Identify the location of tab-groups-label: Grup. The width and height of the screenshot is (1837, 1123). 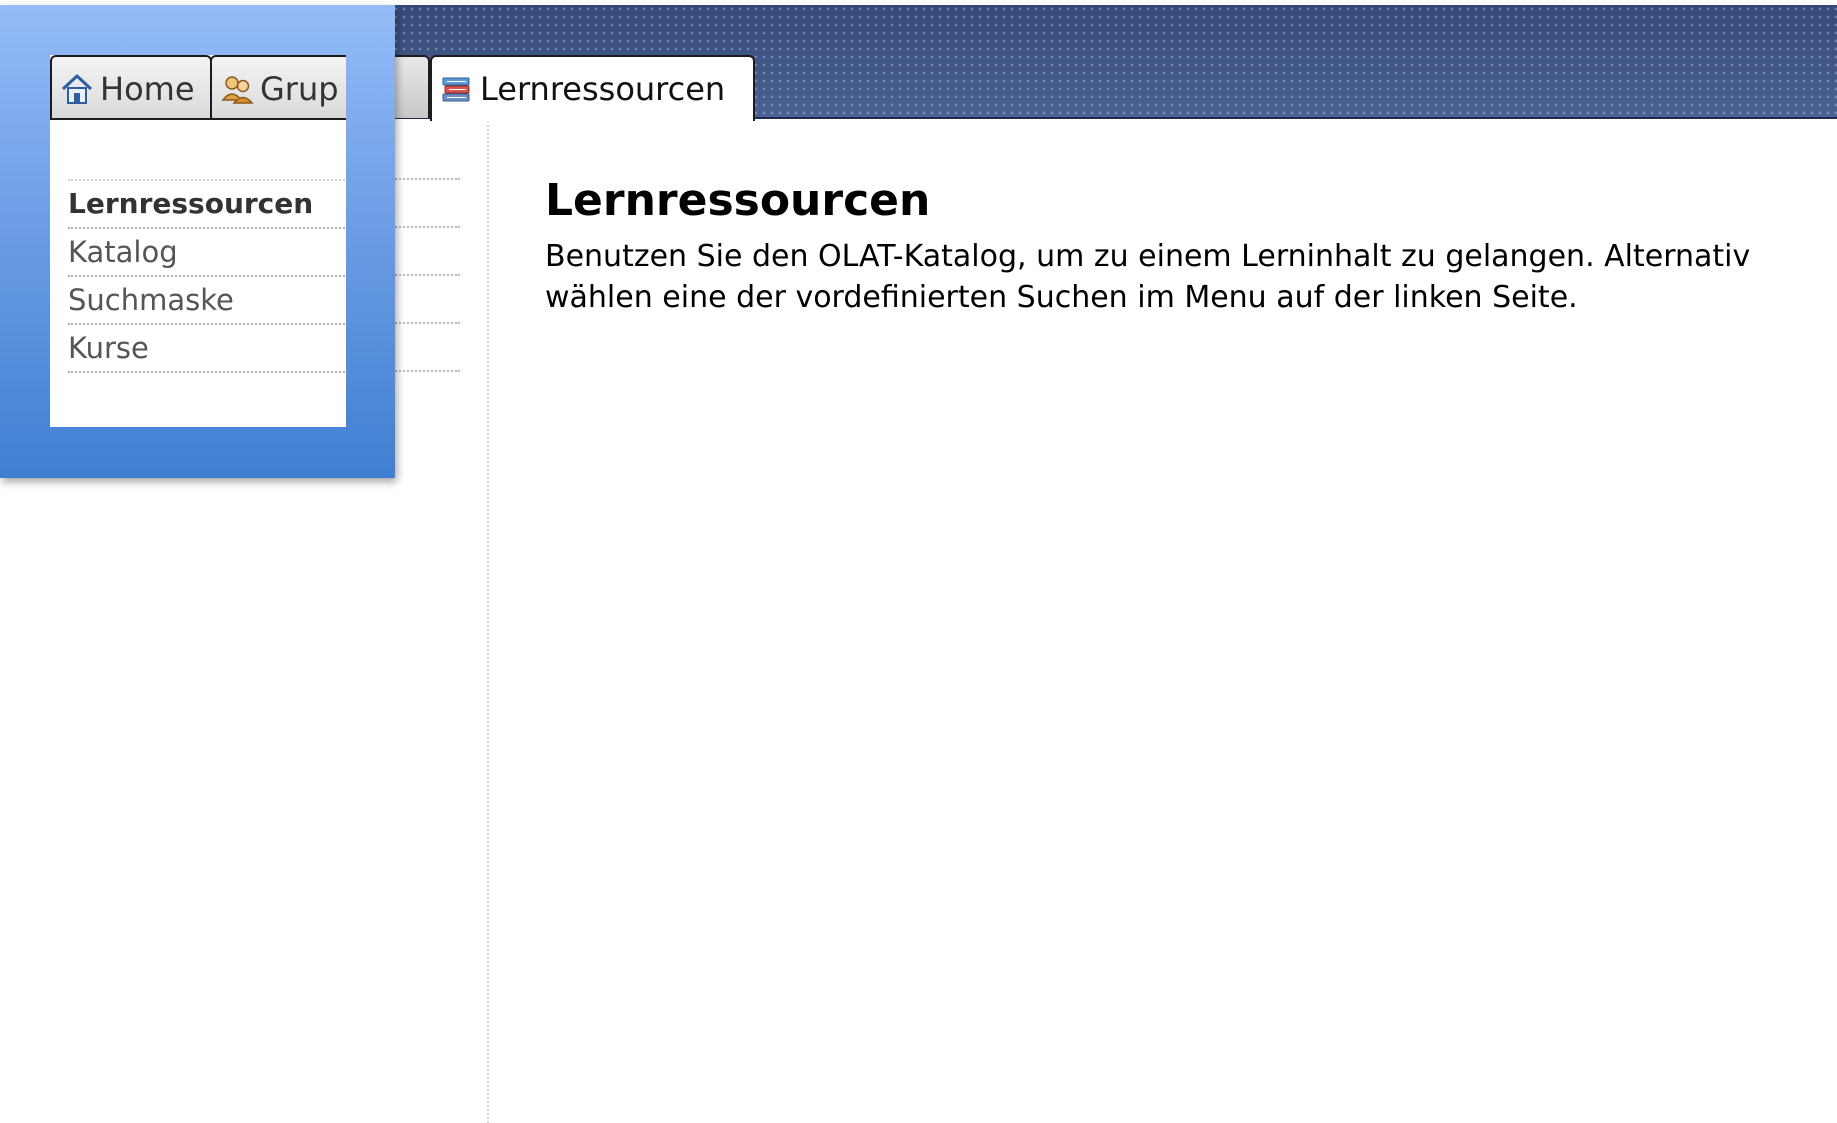
(299, 88).